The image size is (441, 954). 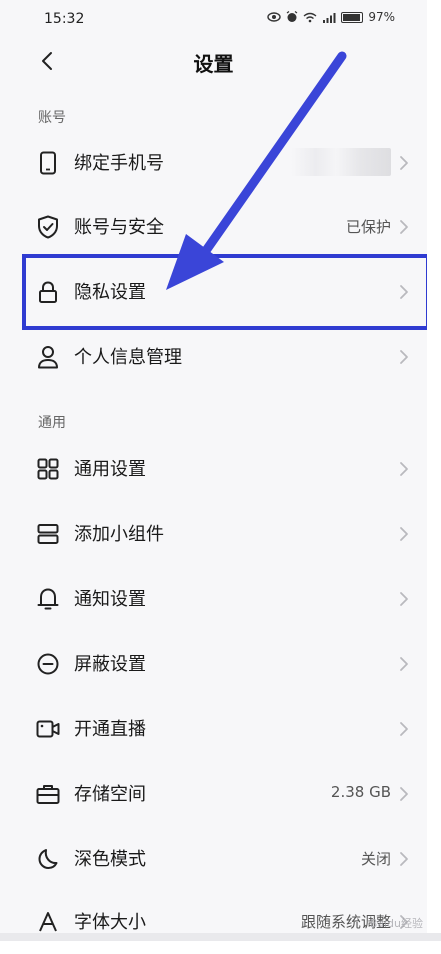 I want to click on settings-row-notifications: 通知设置, so click(x=224, y=599).